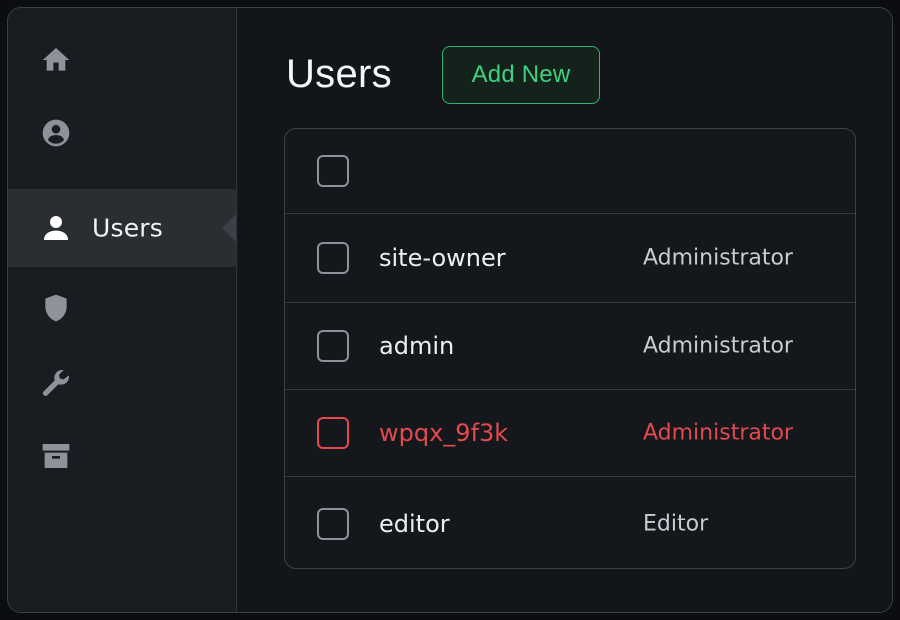 This screenshot has width=900, height=620. Describe the element at coordinates (128, 228) in the screenshot. I see `sidebar-item-label: Users` at that location.